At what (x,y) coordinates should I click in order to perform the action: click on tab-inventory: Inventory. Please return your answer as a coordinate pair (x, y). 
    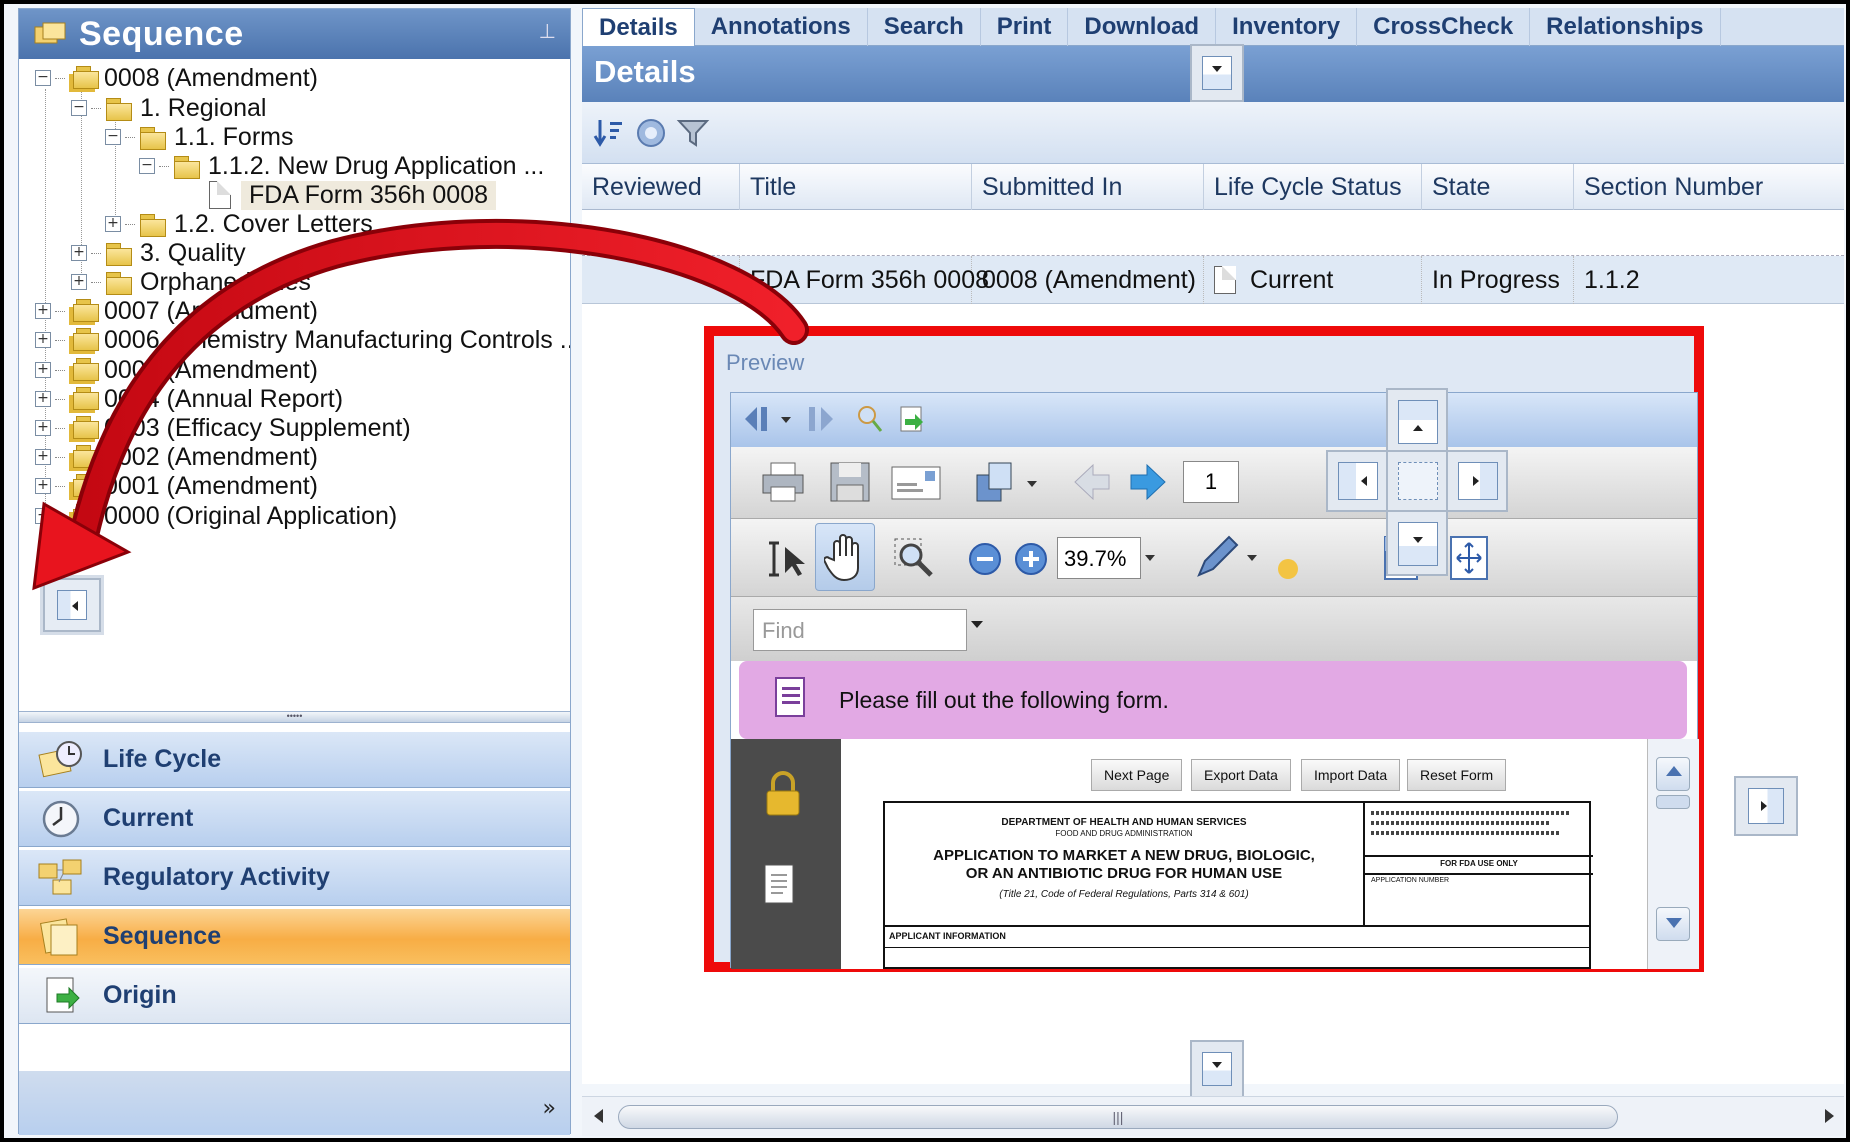
    Looking at the image, I should click on (1287, 27).